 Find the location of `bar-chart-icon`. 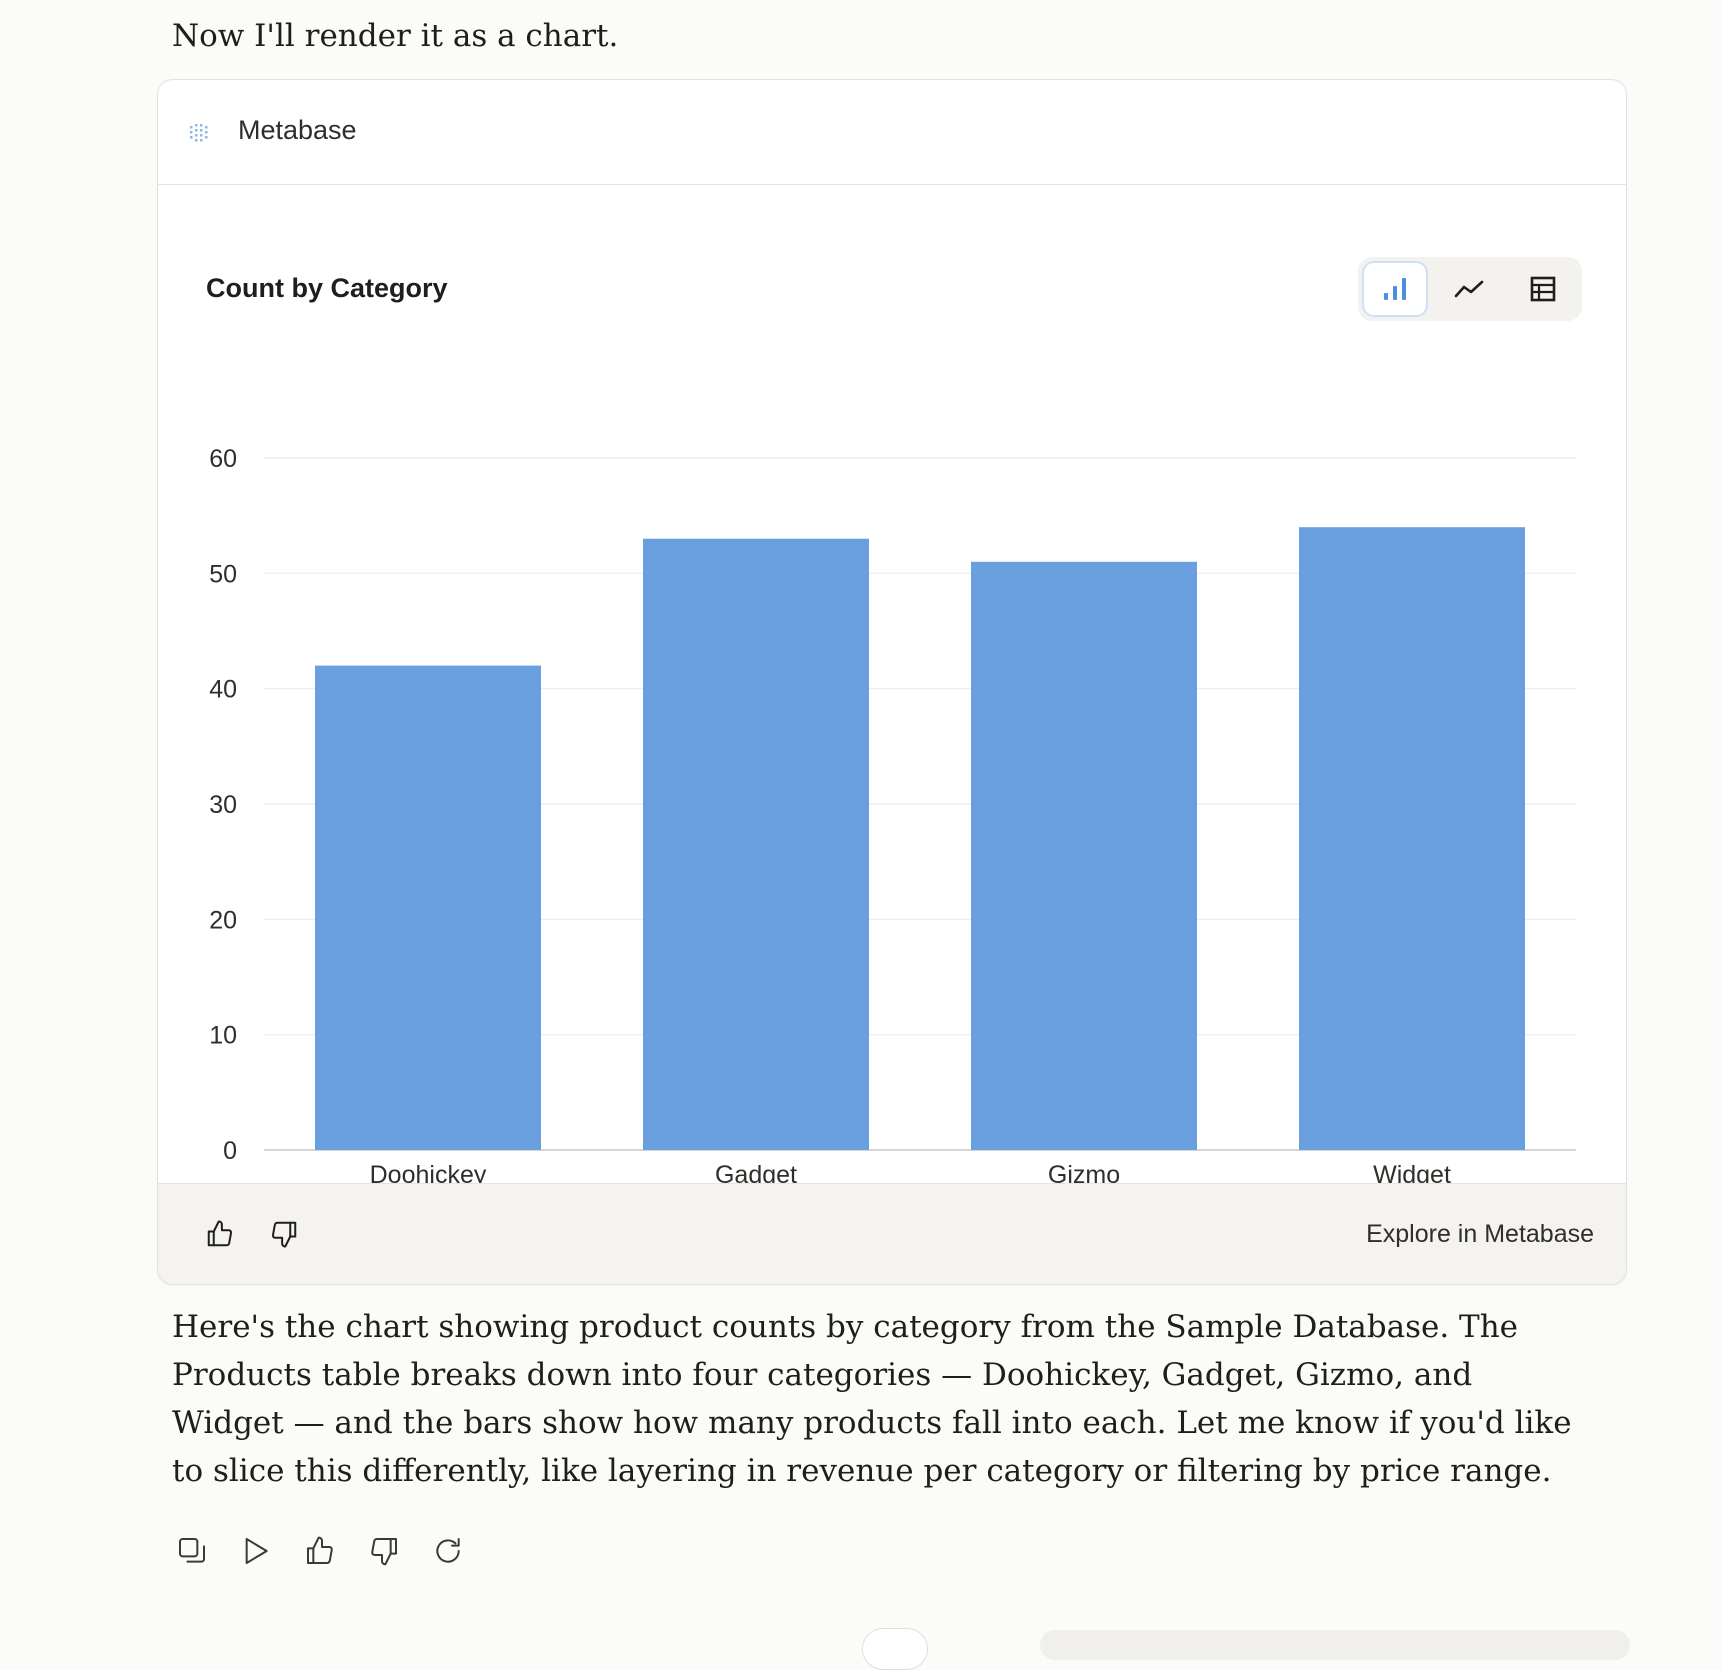

bar-chart-icon is located at coordinates (1395, 289).